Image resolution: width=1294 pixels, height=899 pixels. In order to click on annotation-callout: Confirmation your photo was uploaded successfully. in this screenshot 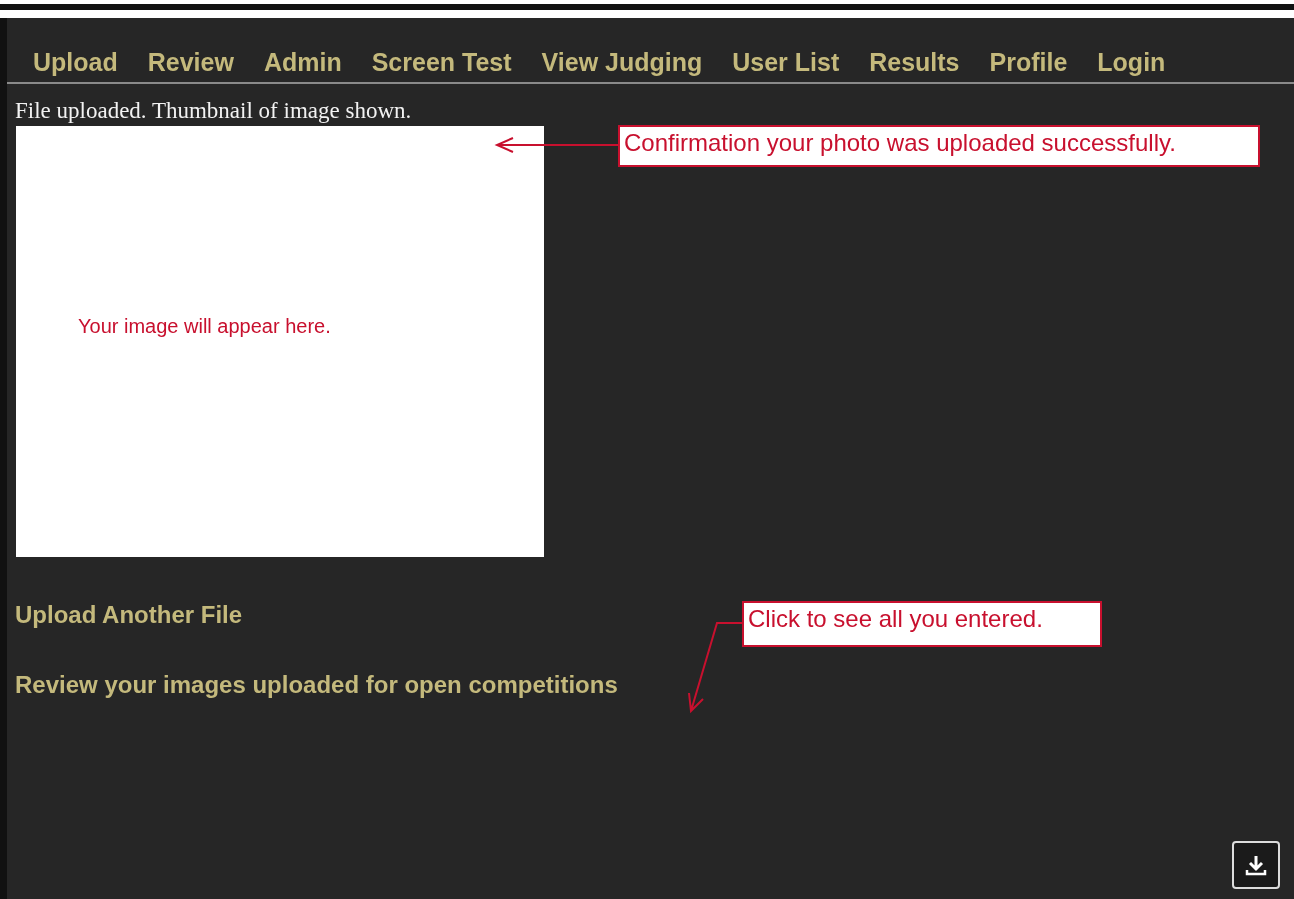, I will do `click(939, 146)`.